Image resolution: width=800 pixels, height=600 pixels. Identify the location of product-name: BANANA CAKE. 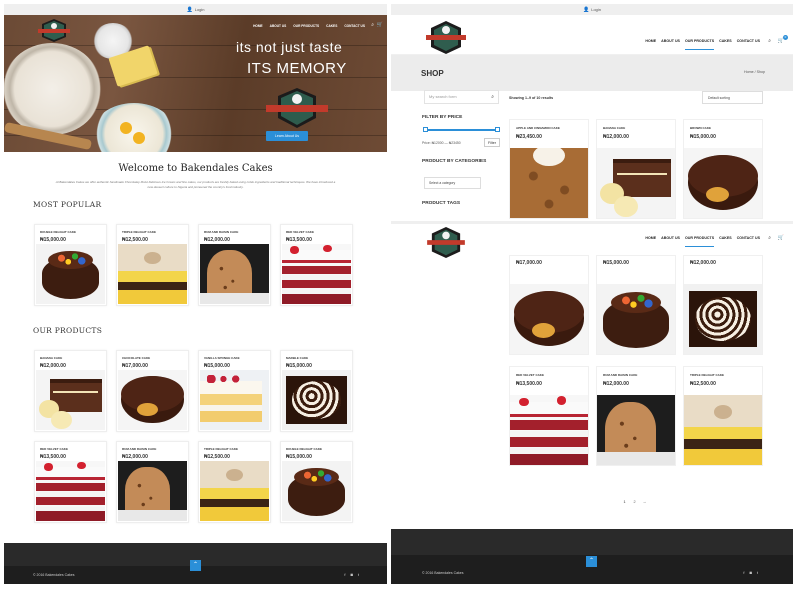
(639, 128).